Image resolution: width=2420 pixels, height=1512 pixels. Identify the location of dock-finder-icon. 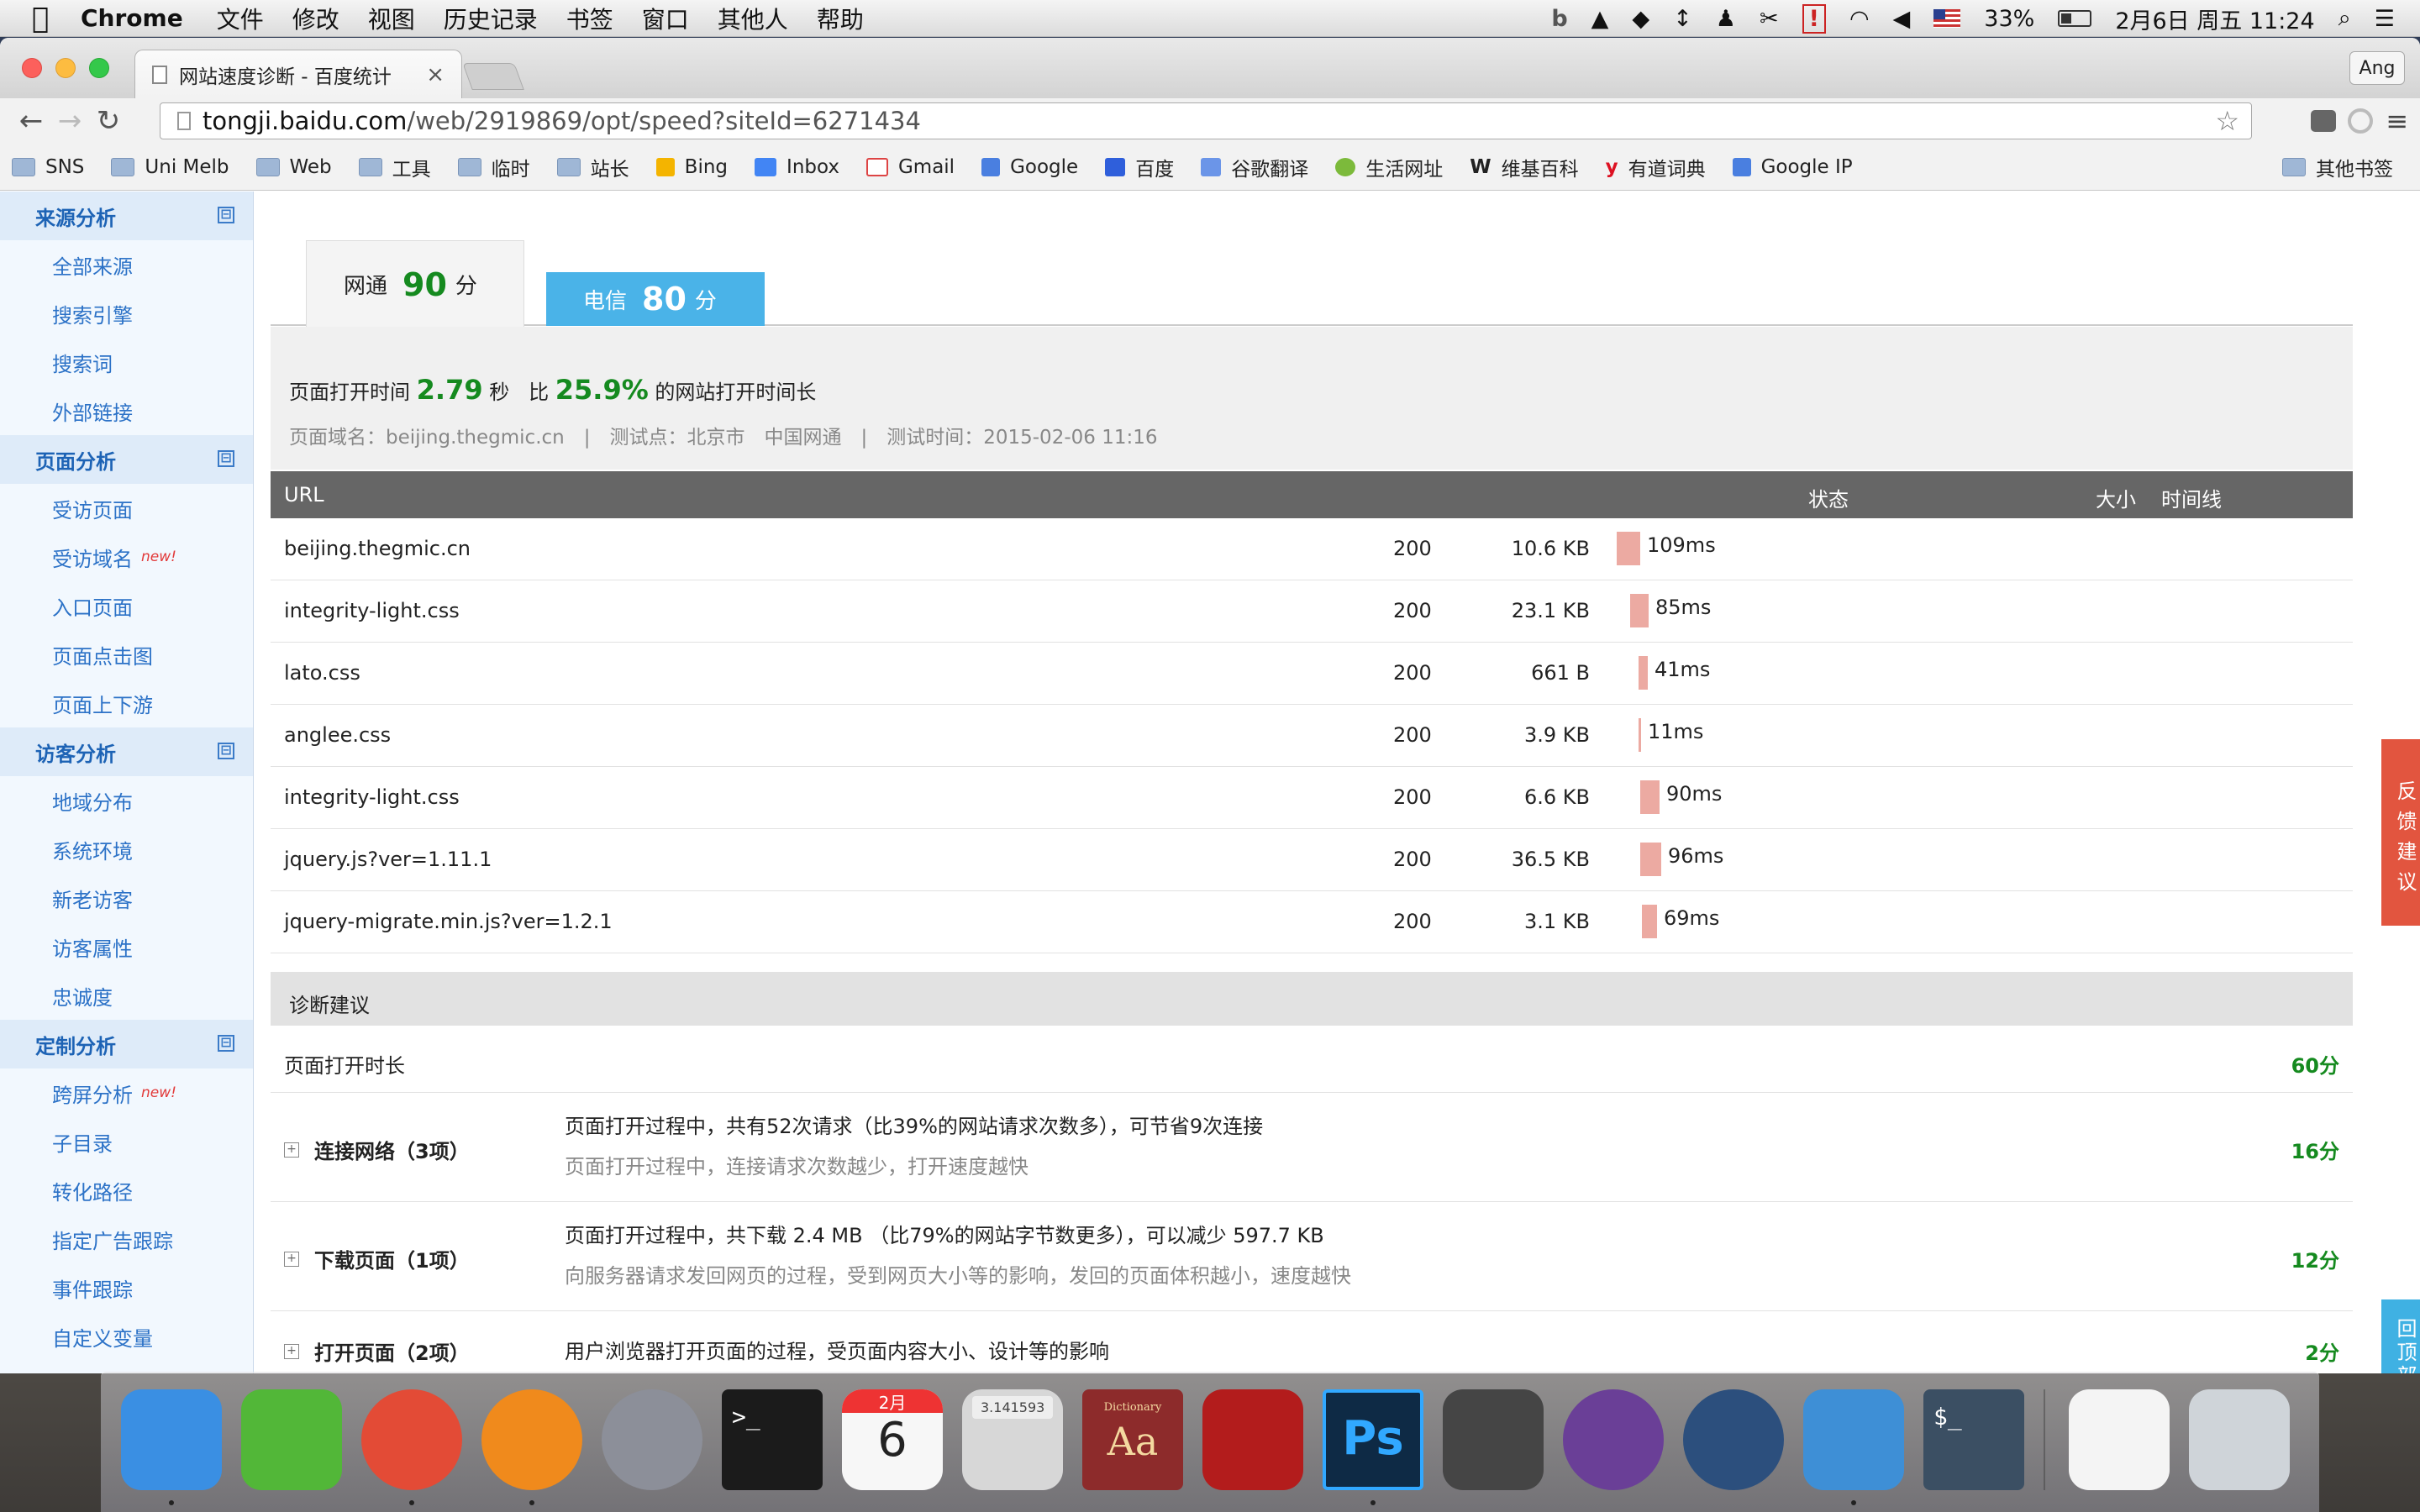
(172, 1439).